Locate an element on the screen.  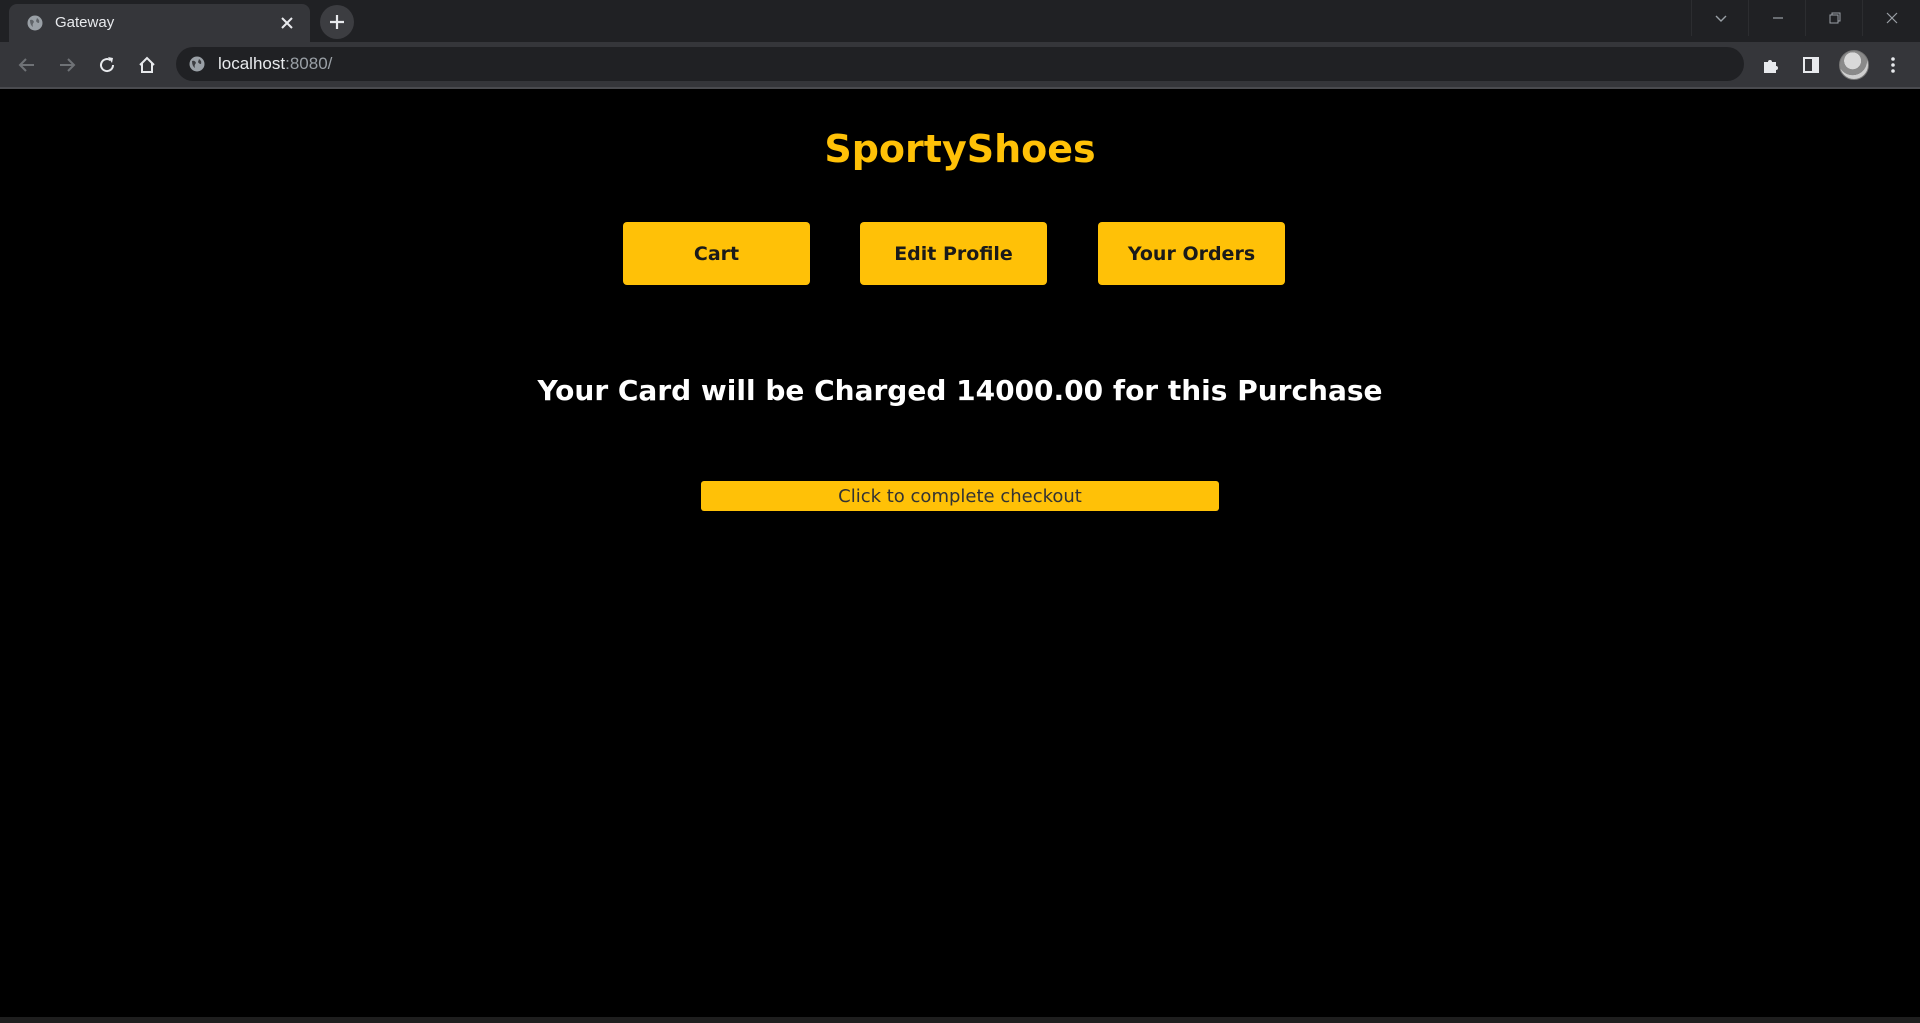
forward-button is located at coordinates (67, 65).